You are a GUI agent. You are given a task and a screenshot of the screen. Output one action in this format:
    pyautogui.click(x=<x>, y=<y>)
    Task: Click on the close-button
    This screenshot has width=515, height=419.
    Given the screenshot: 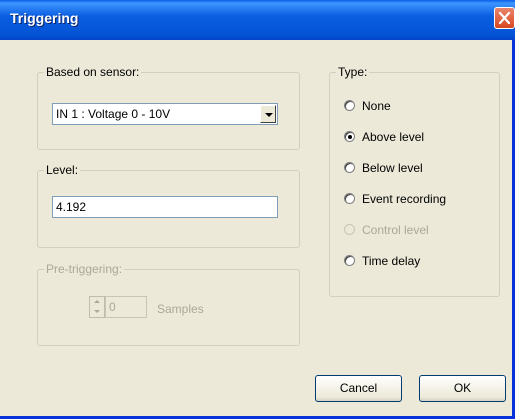 What is the action you would take?
    pyautogui.click(x=504, y=18)
    